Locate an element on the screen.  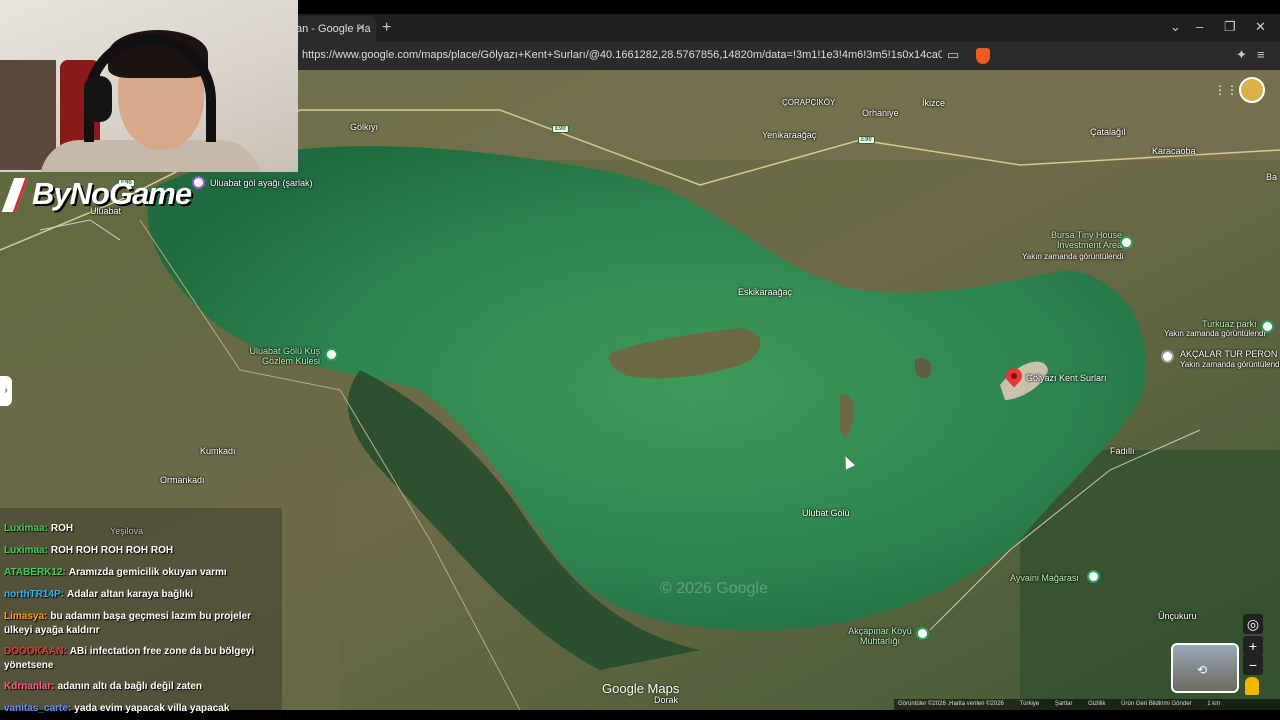
poi-label: AKÇALAR TUR PERON is located at coordinates (1228, 354).